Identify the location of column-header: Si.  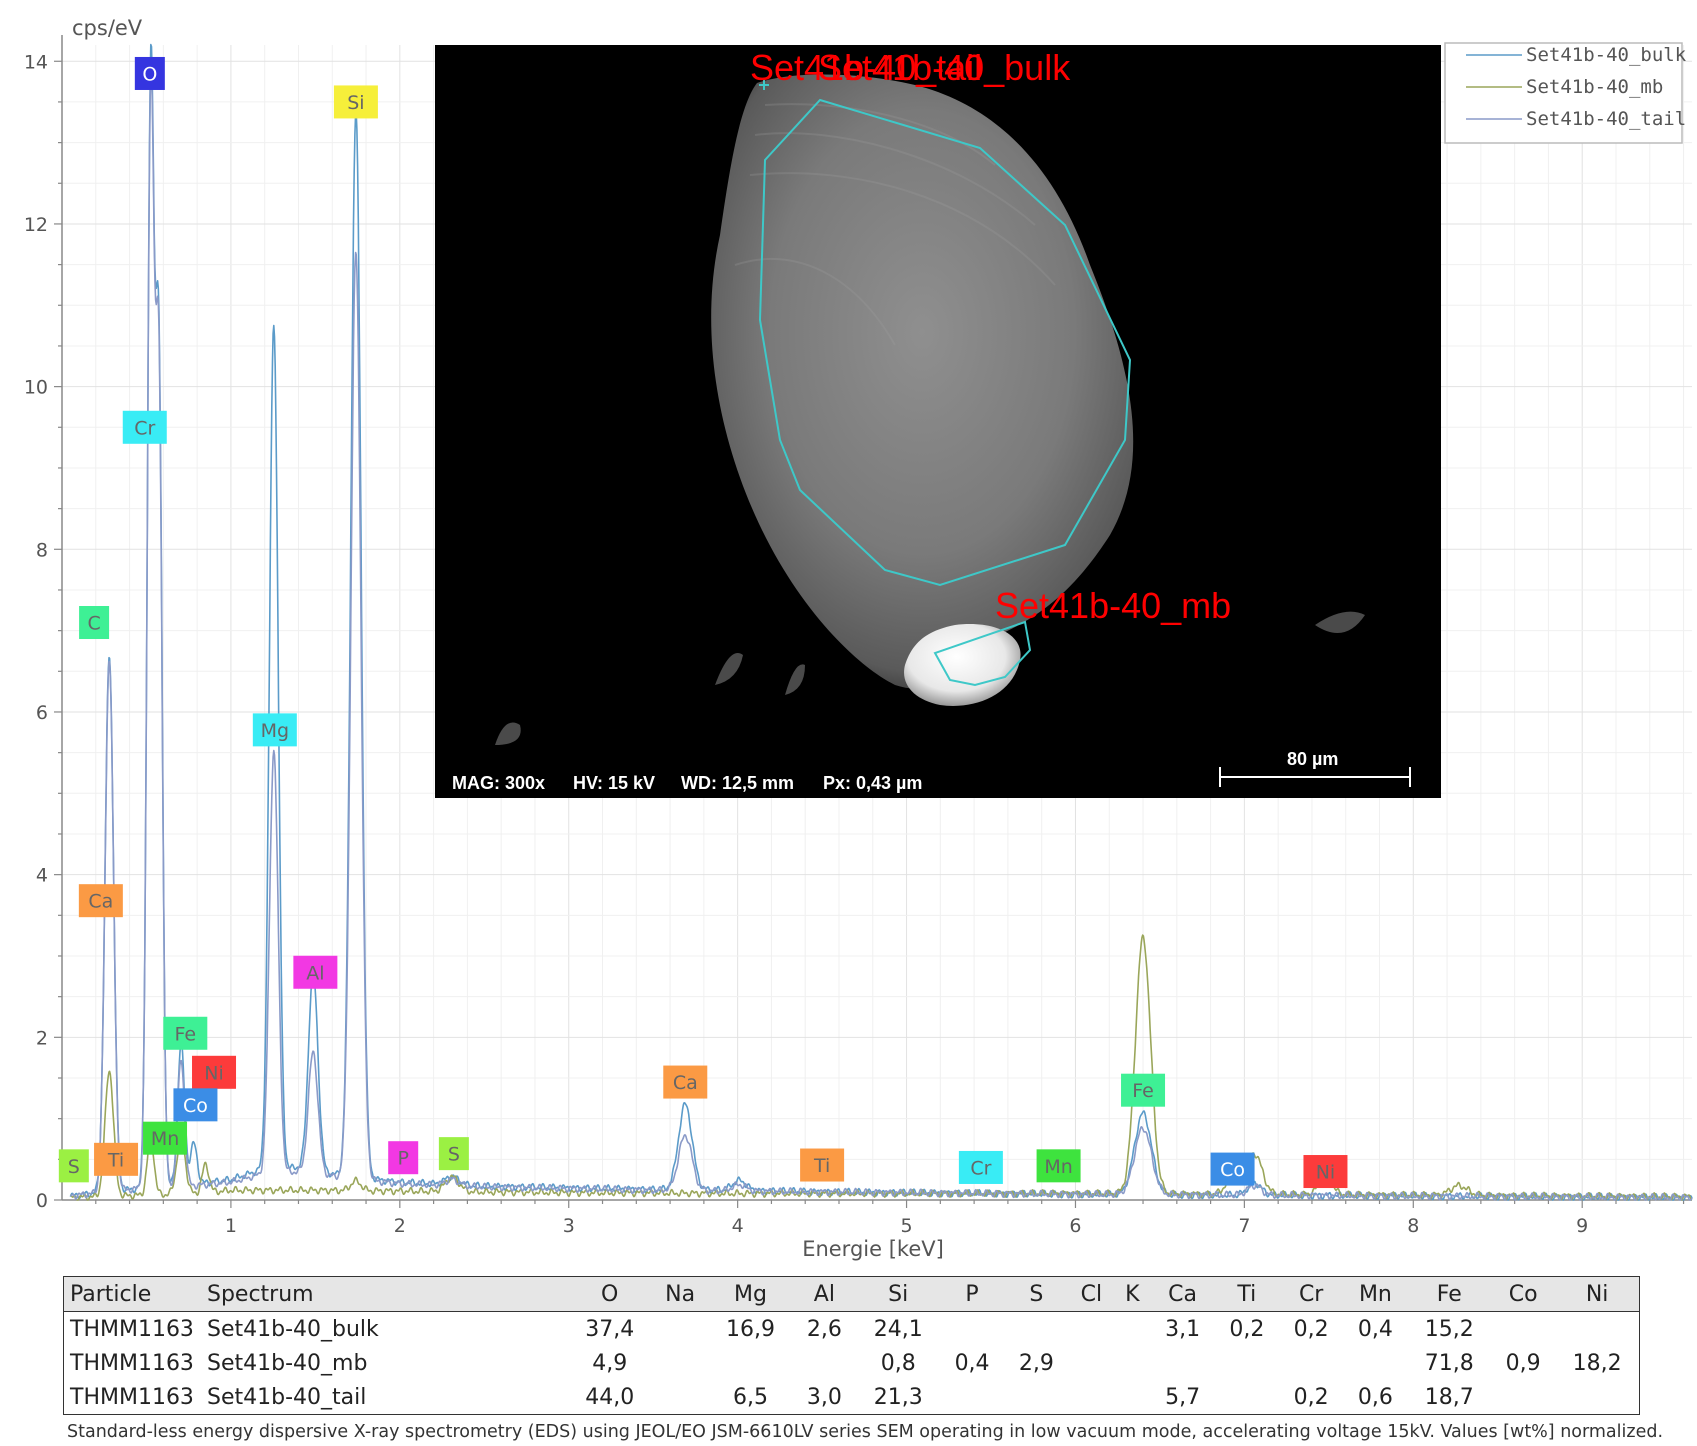
(898, 1294).